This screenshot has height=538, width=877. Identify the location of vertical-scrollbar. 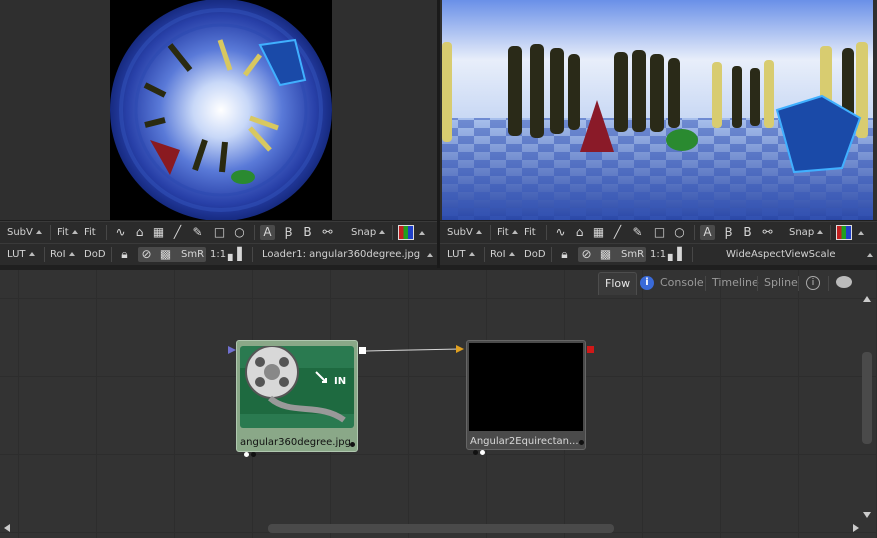
(867, 398).